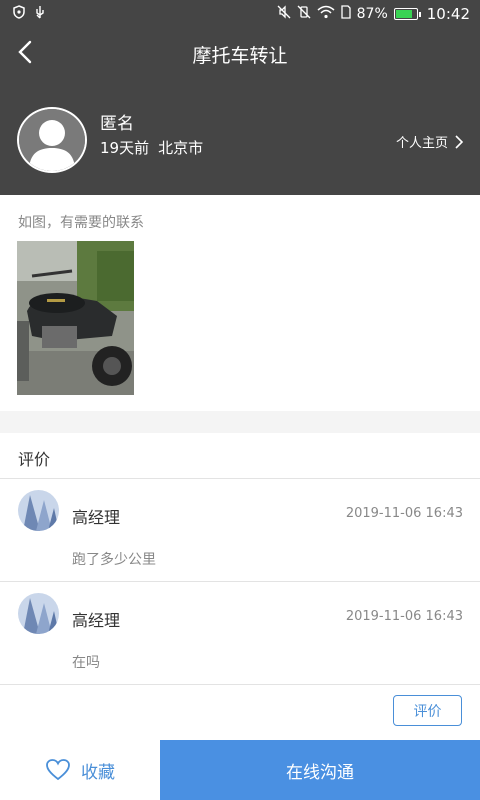  I want to click on comment-item: 高经理 2019-11-06 16:43 在吗, so click(240, 633).